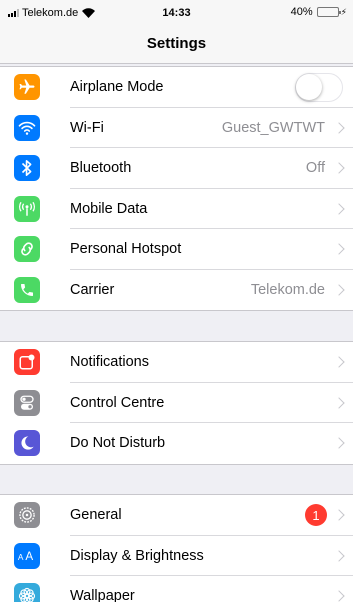  What do you see at coordinates (27, 515) in the screenshot?
I see `gear-icon` at bounding box center [27, 515].